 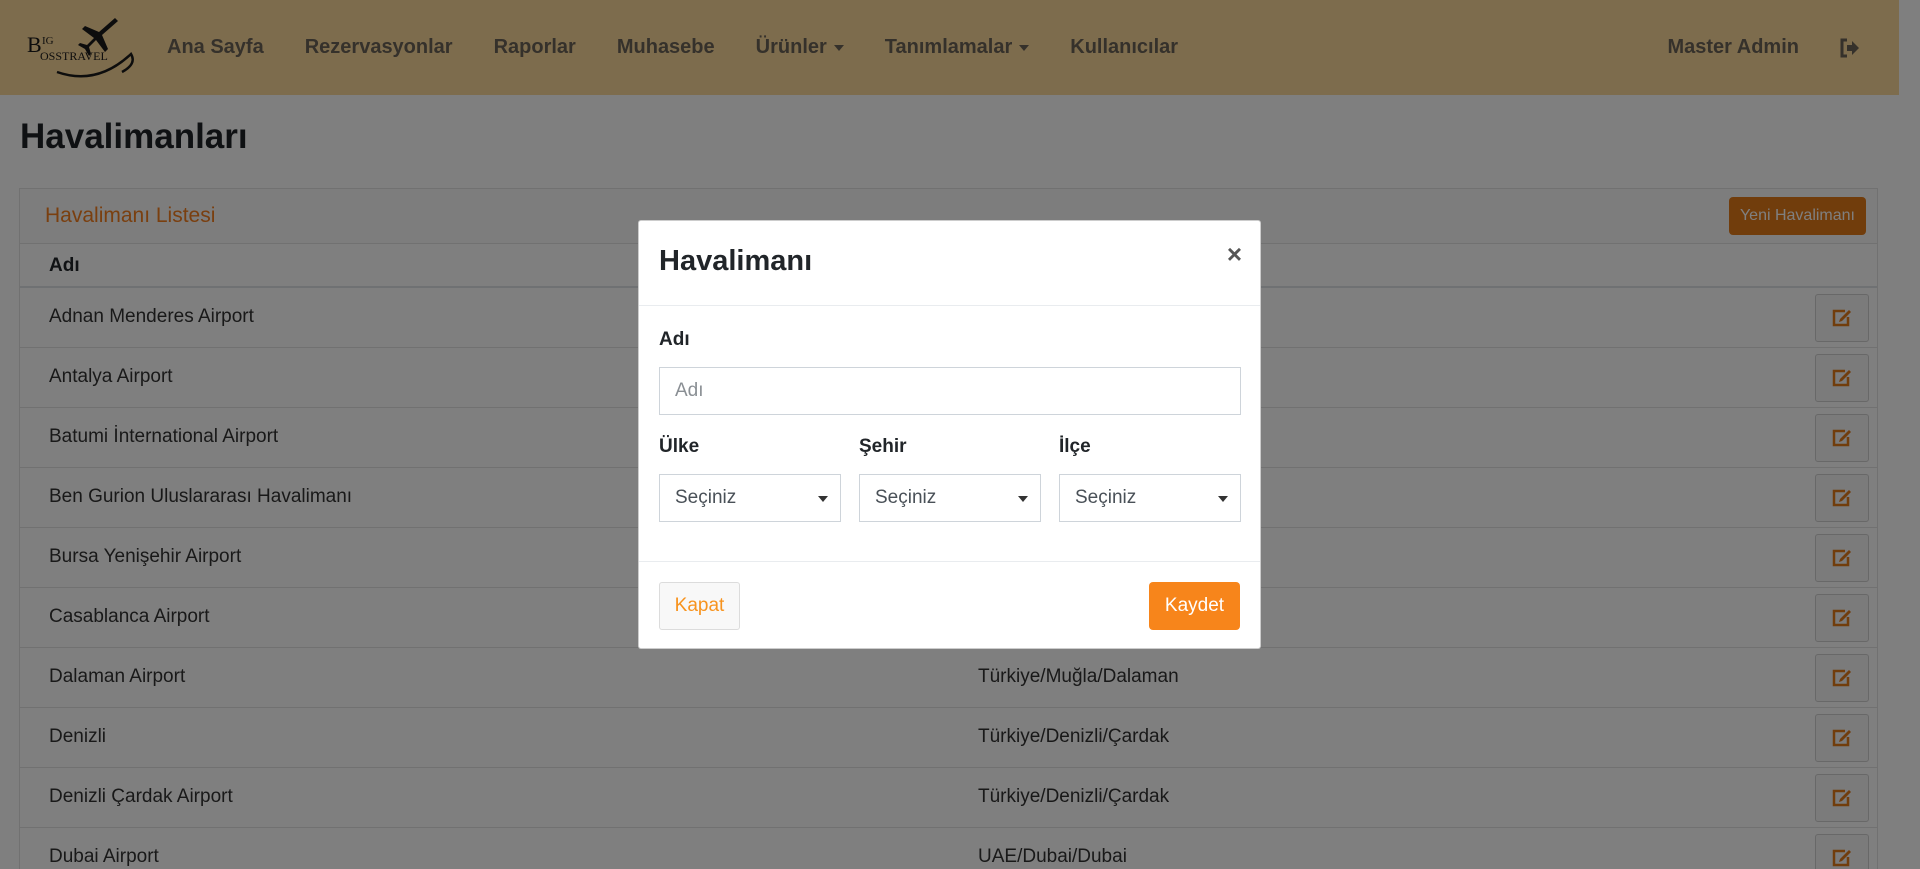 What do you see at coordinates (706, 497) in the screenshot?
I see `country-select-value: Seçiniz` at bounding box center [706, 497].